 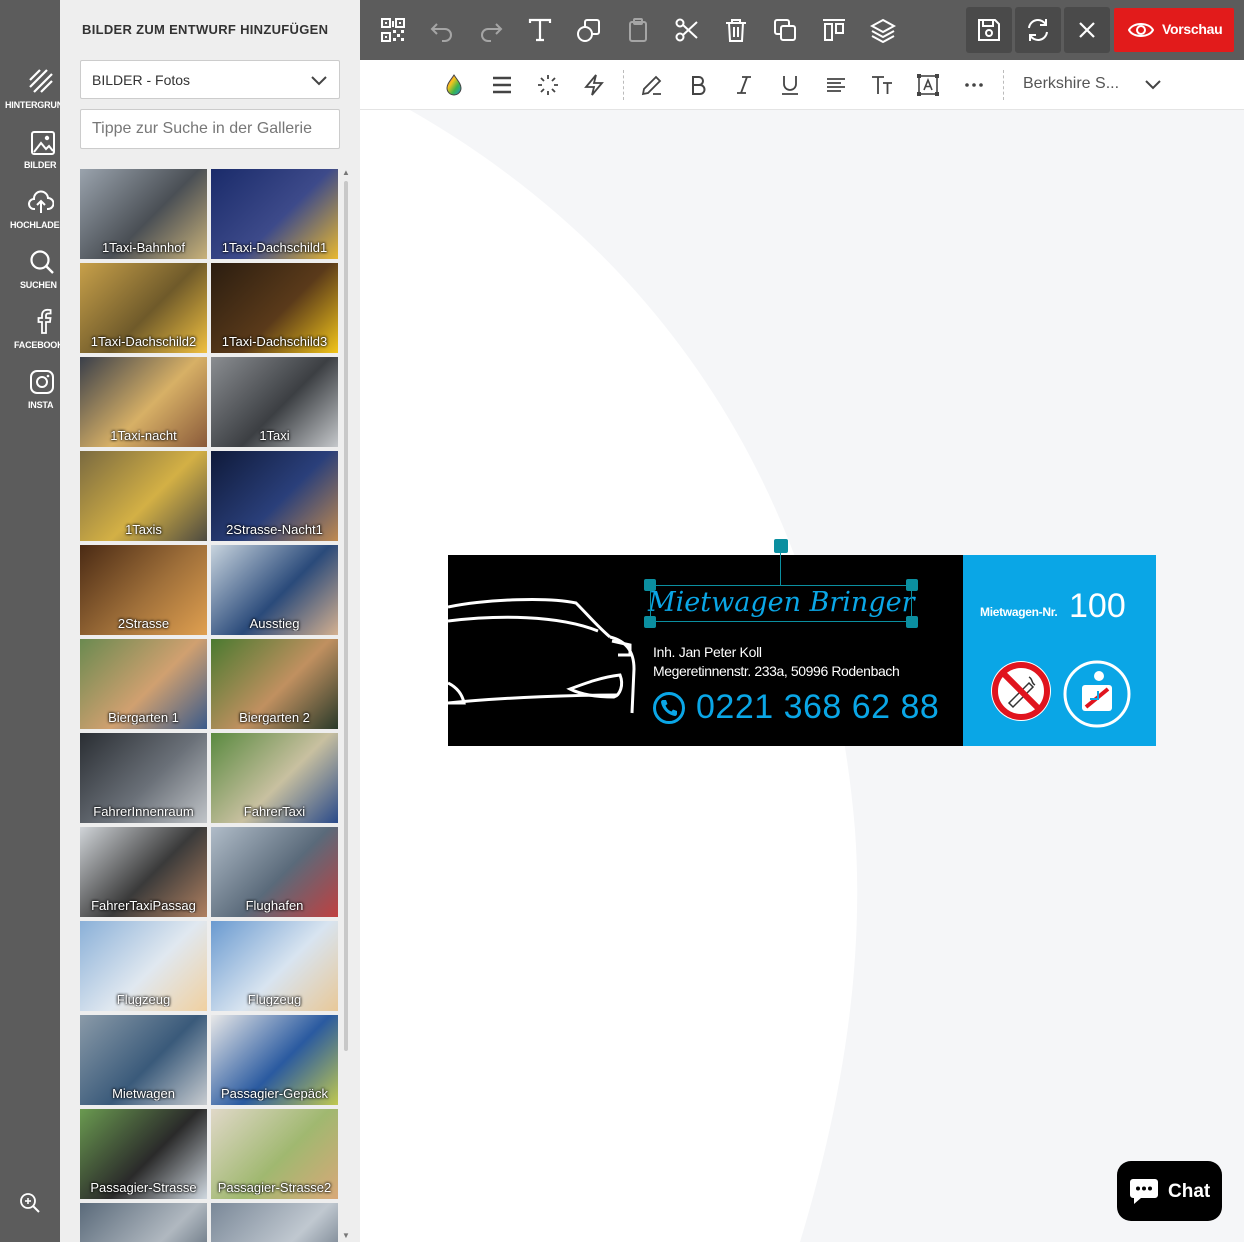 What do you see at coordinates (790, 85) in the screenshot?
I see `underline-button` at bounding box center [790, 85].